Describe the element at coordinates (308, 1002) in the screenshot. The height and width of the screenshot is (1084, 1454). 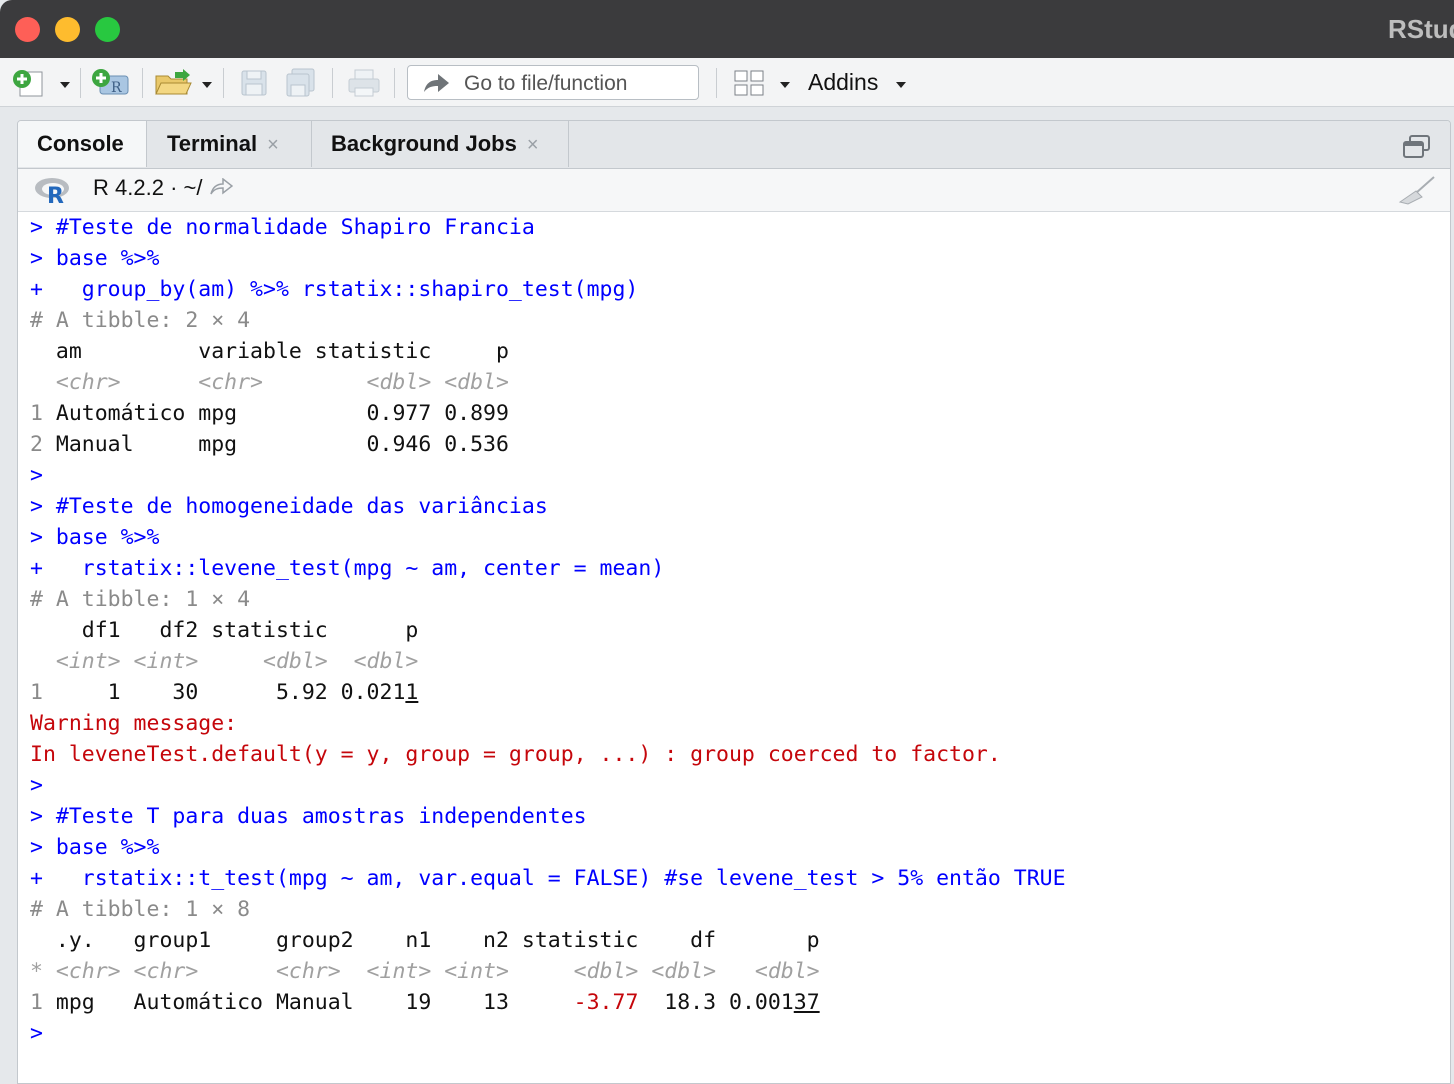
I see `row-values: mpg Automático Manual 19 13` at that location.